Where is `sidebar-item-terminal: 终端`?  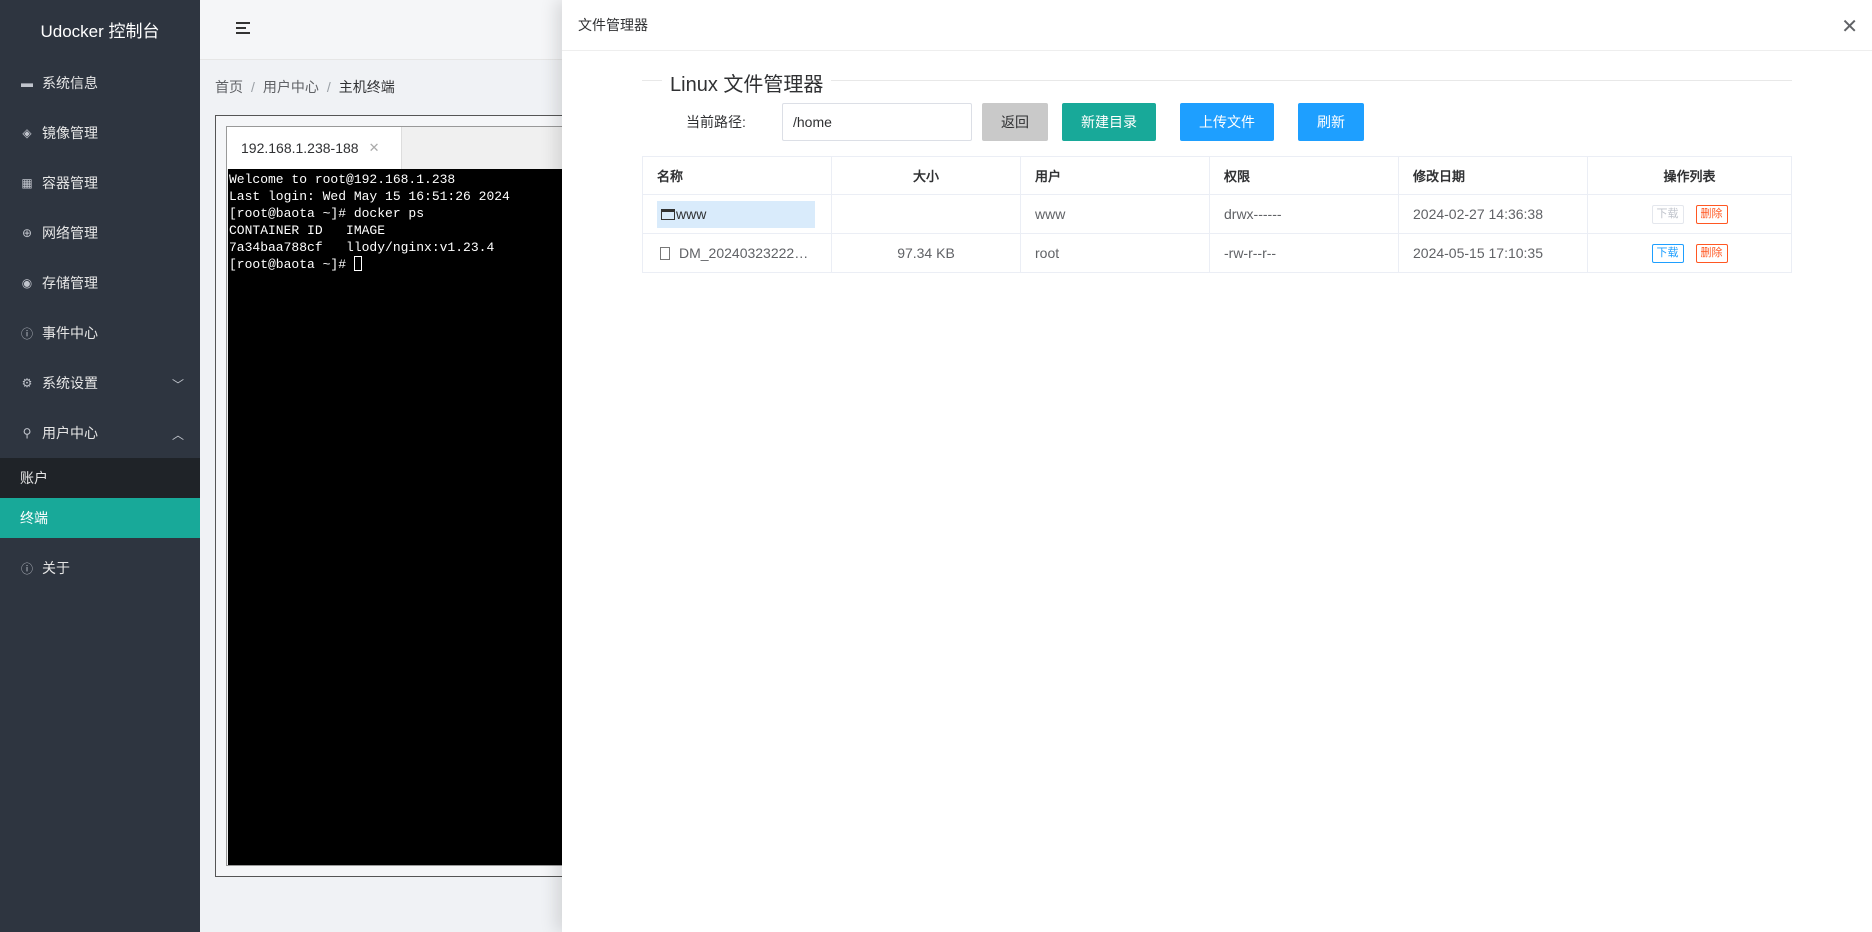
sidebar-item-terminal: 终端 is located at coordinates (100, 518).